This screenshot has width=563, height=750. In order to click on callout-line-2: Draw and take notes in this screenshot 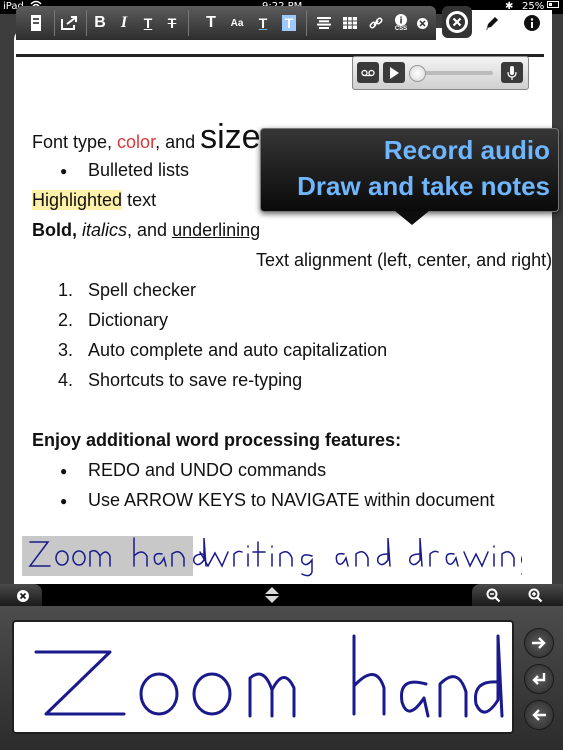, I will do `click(423, 186)`.